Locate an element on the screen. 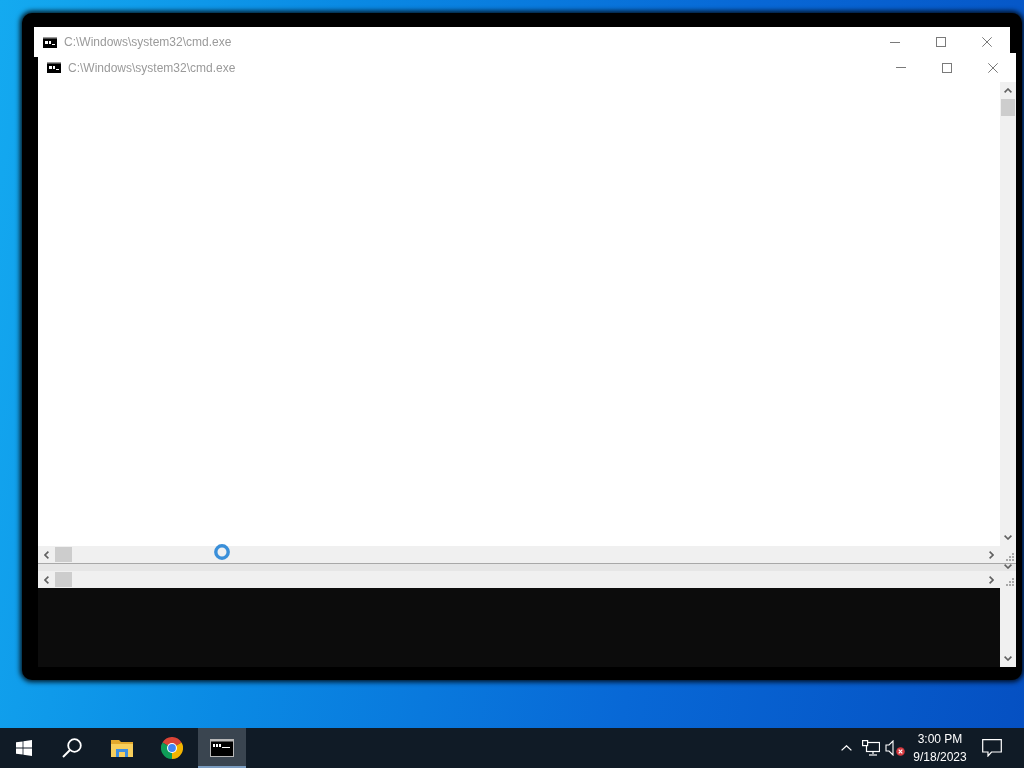 The image size is (1024, 768). browser-icon is located at coordinates (172, 748).